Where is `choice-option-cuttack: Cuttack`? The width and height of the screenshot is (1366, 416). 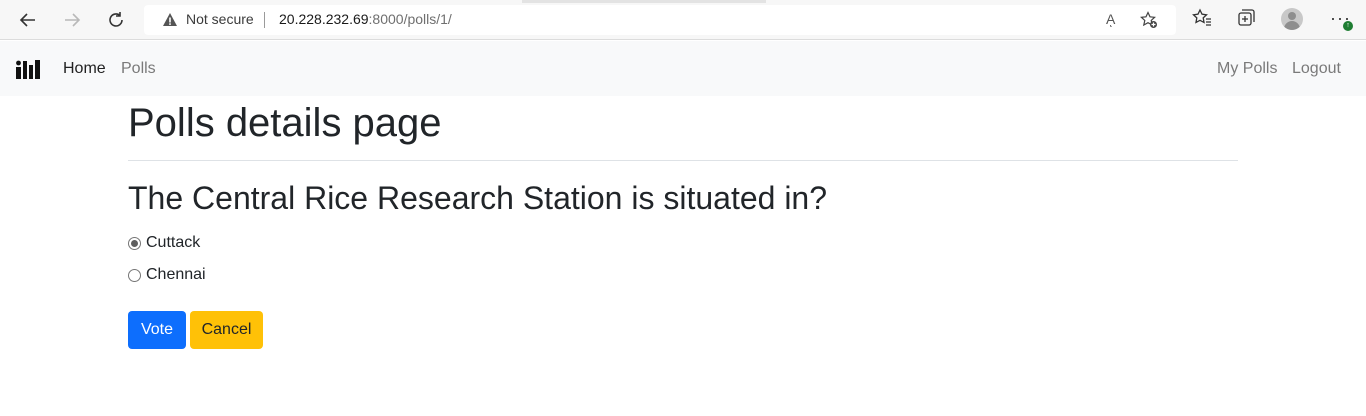 choice-option-cuttack: Cuttack is located at coordinates (164, 243).